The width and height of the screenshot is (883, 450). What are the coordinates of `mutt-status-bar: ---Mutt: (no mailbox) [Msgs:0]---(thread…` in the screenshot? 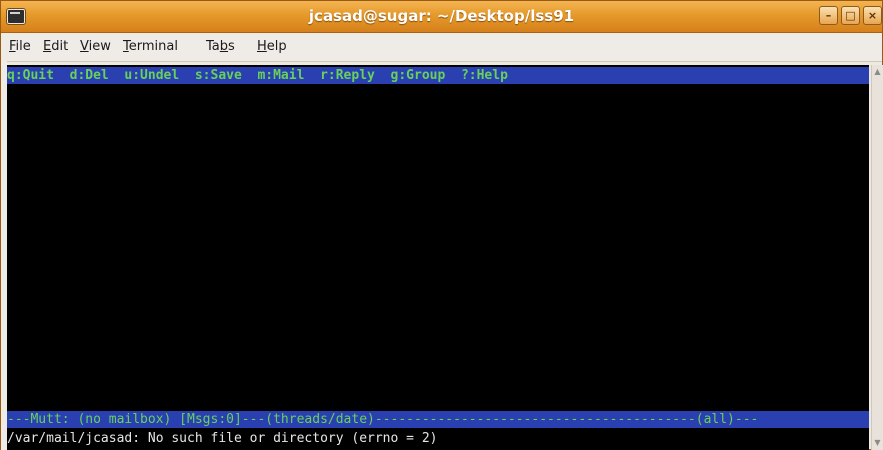 It's located at (438, 419).